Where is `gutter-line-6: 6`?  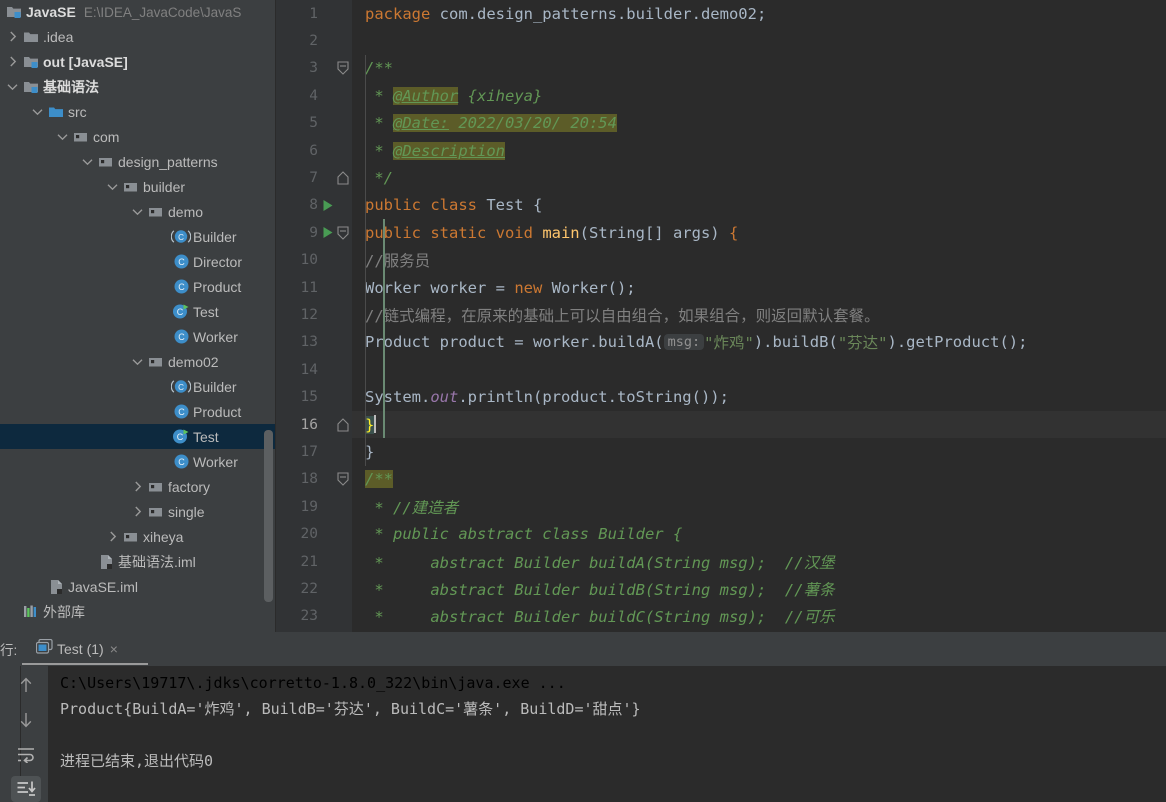
gutter-line-6: 6 is located at coordinates (314, 150).